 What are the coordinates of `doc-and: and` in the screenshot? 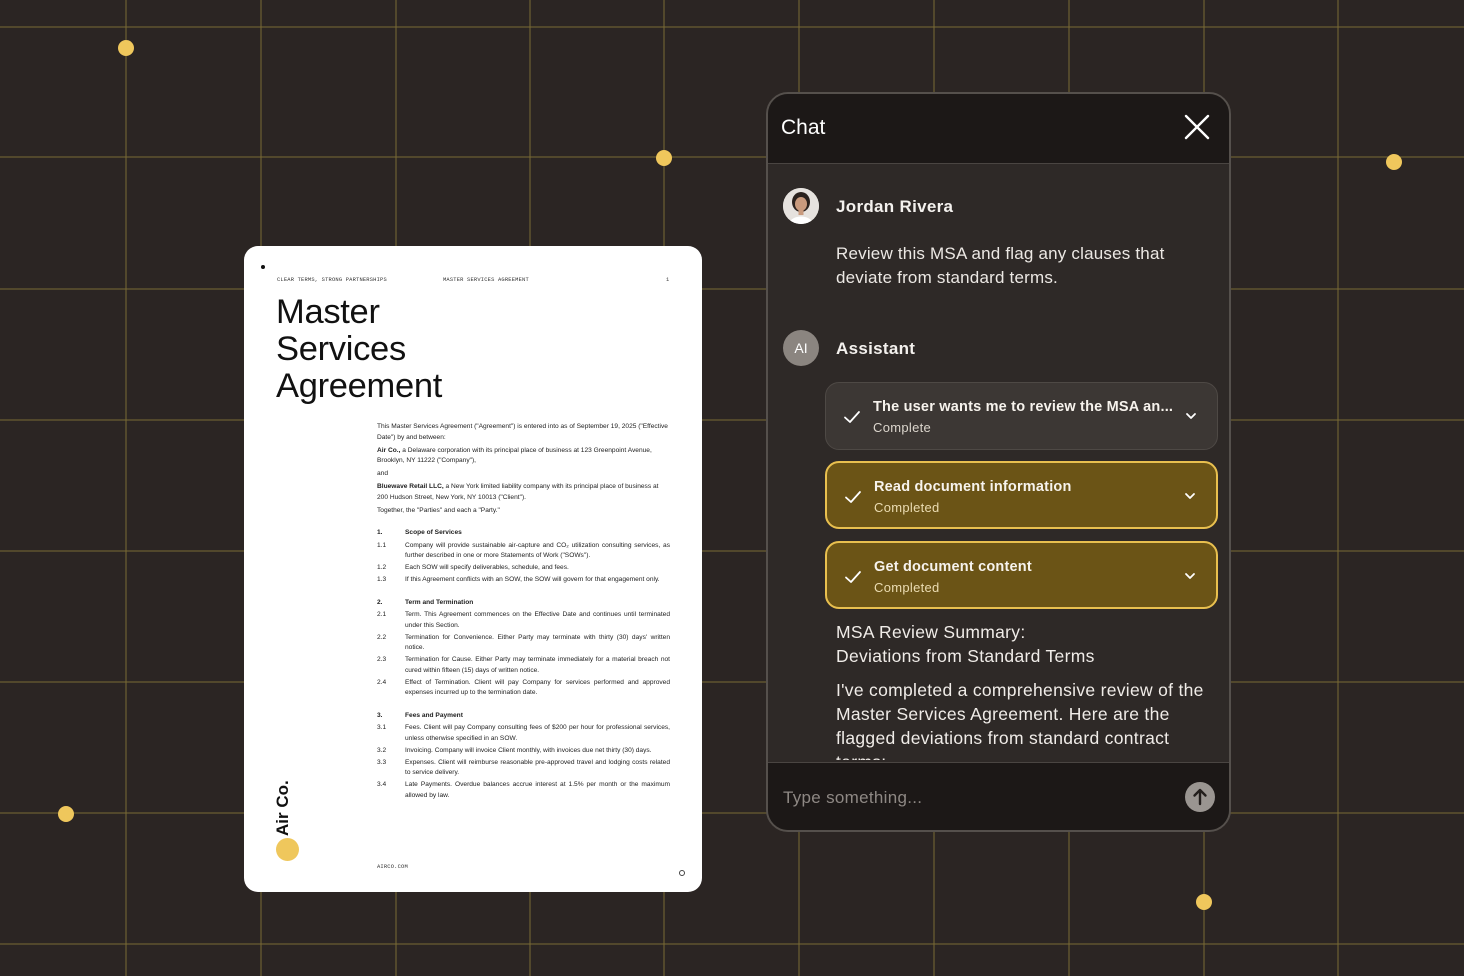 It's located at (383, 473).